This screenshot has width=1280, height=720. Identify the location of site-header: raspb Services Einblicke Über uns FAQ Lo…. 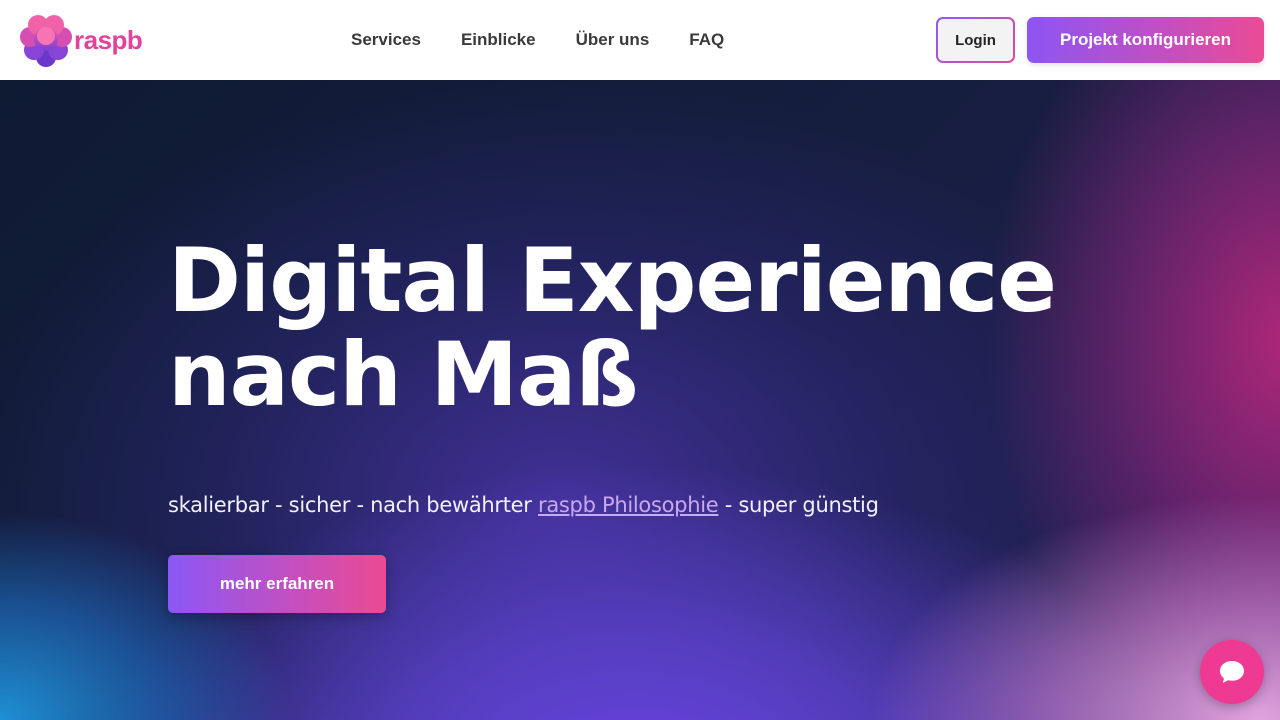
(640, 40).